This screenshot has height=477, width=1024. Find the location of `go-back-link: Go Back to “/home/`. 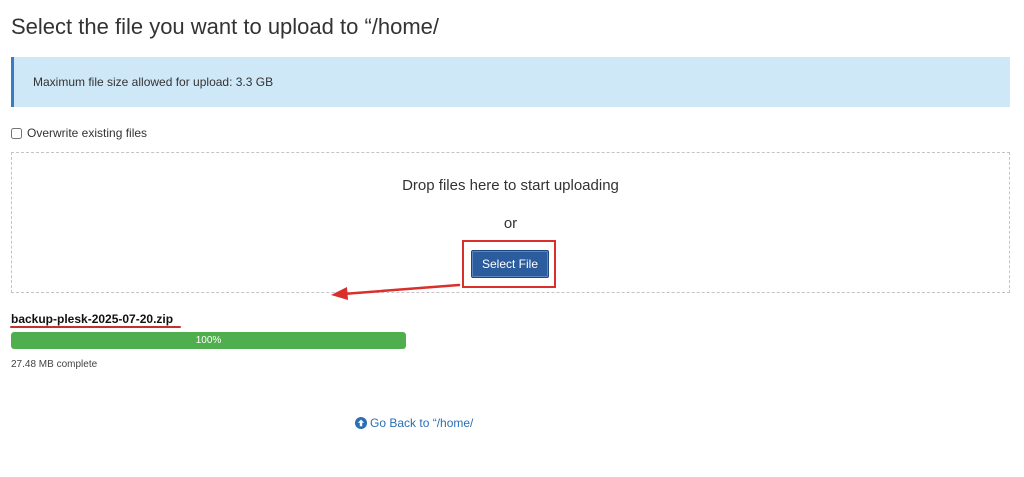

go-back-link: Go Back to “/home/ is located at coordinates (414, 423).